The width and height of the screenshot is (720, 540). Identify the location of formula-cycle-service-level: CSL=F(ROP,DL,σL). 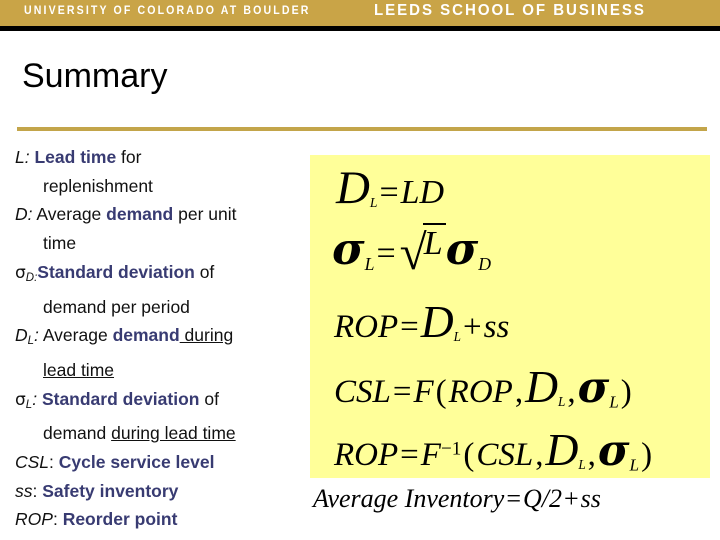
(484, 386).